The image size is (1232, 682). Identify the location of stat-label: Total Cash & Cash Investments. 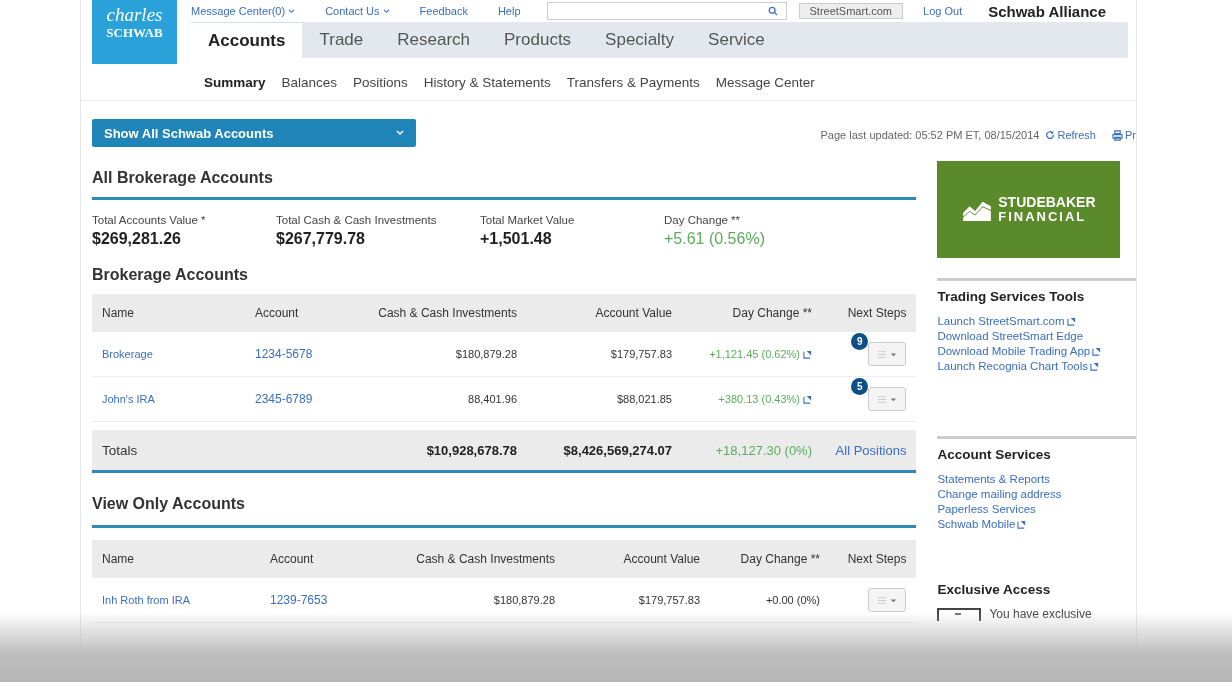
(357, 220).